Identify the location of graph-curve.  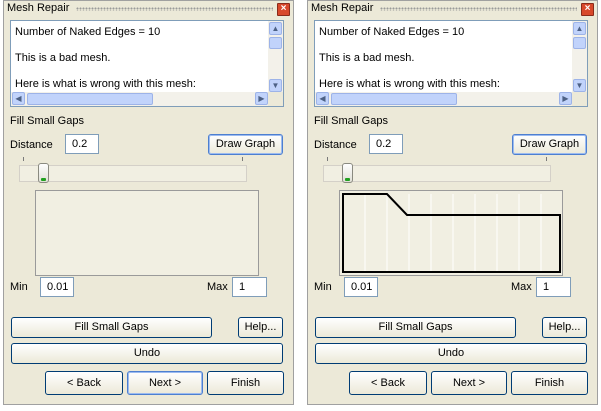
(451, 233).